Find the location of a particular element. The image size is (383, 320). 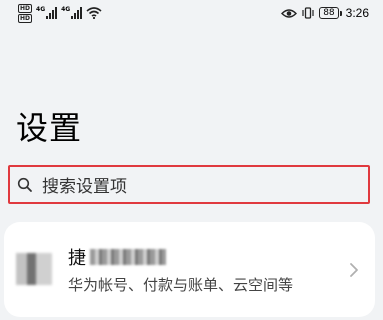

sim-indicators: HD HD is located at coordinates (25, 13).